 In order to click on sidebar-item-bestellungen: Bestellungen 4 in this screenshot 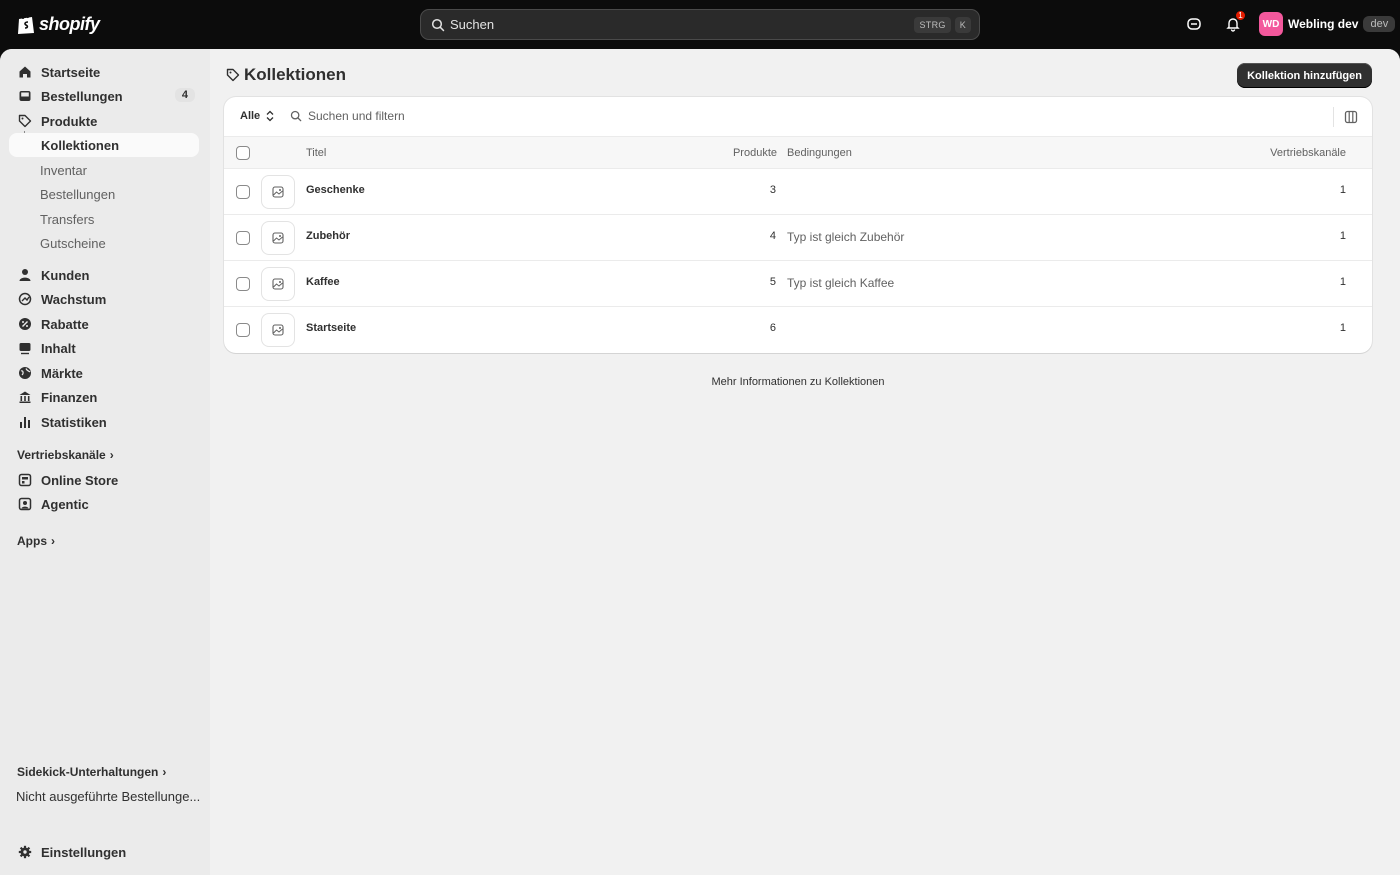, I will do `click(104, 96)`.